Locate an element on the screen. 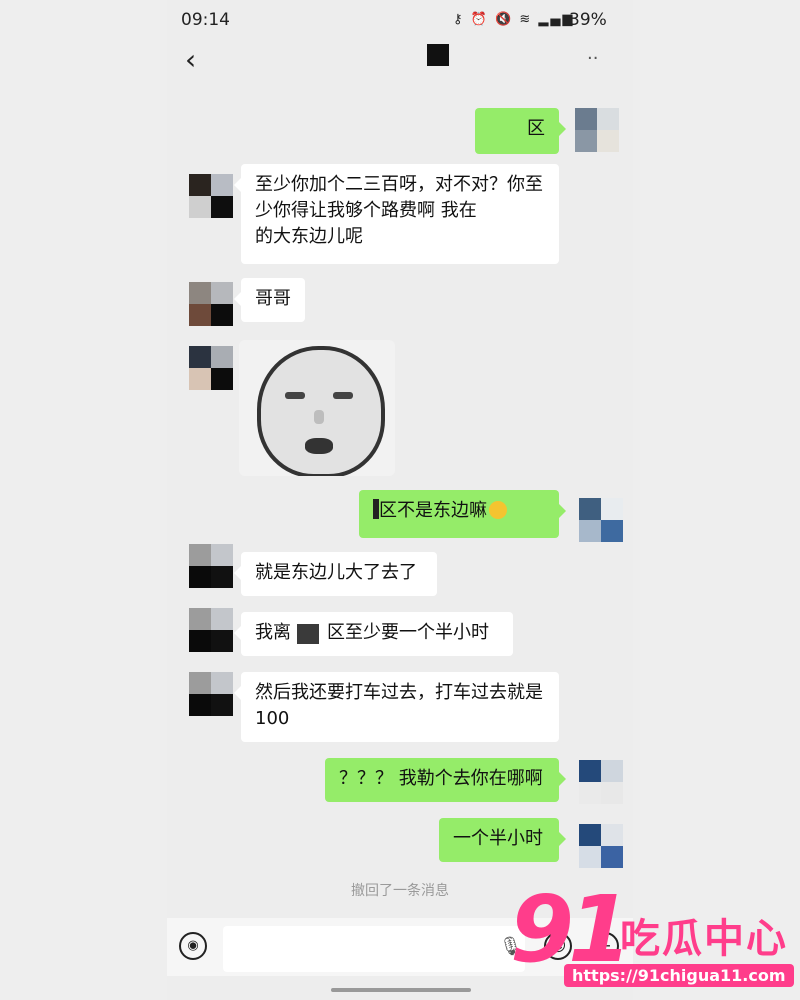 The height and width of the screenshot is (1000, 800). message-text: 然后我还要打车过去，打车过去就是100 is located at coordinates (399, 705).